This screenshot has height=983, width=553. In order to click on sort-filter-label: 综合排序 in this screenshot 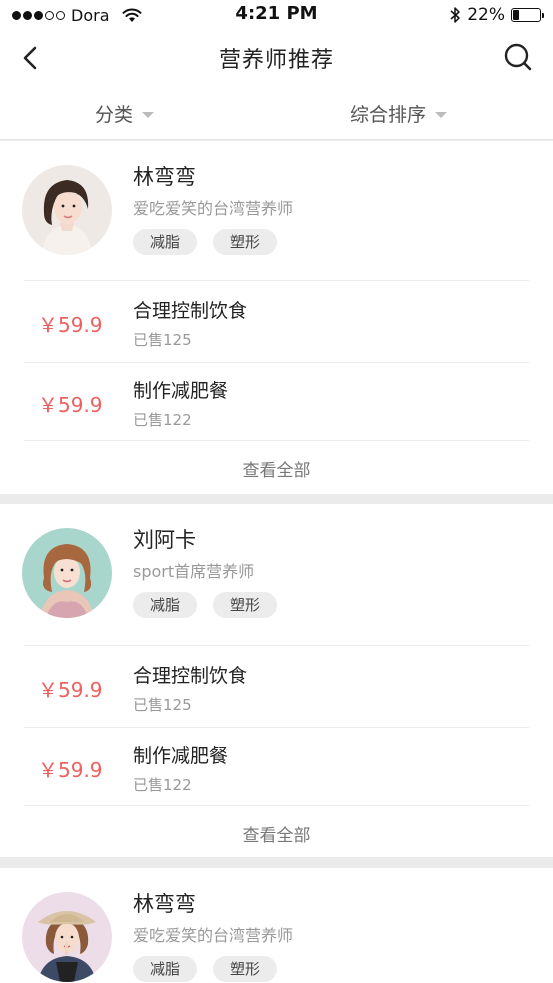, I will do `click(388, 115)`.